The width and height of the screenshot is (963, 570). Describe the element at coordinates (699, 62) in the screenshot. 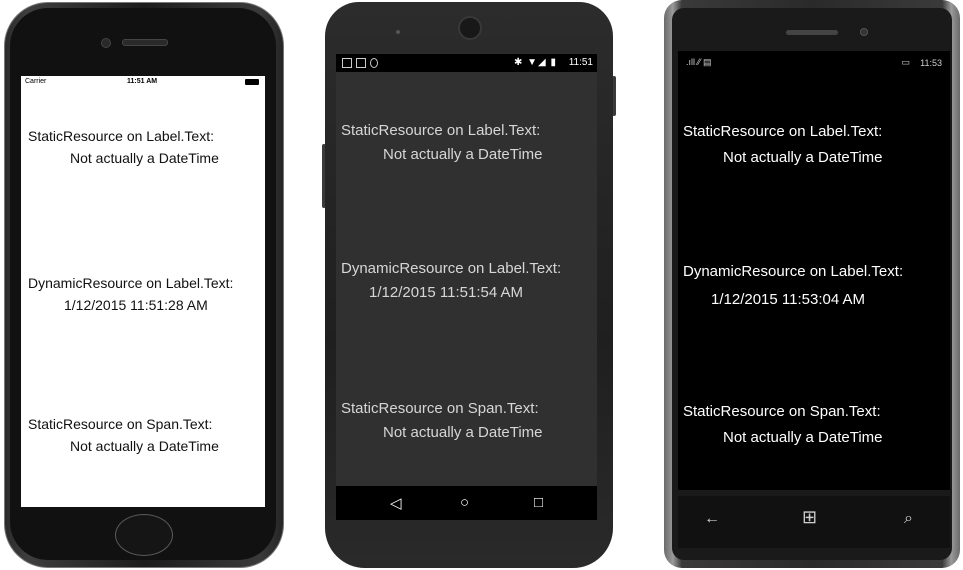

I see `signal-icon: .ıll ⁄⁄ ▤` at that location.